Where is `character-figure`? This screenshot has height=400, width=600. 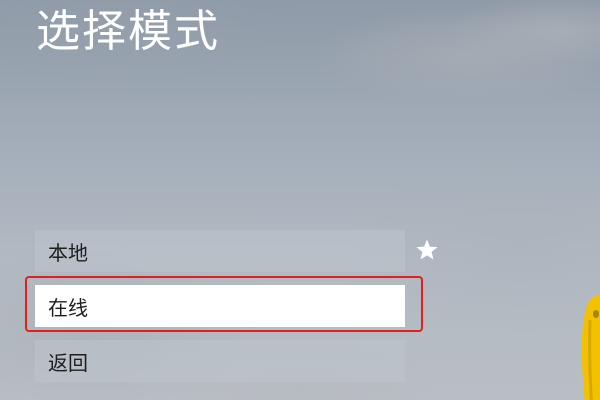 character-figure is located at coordinates (590, 346).